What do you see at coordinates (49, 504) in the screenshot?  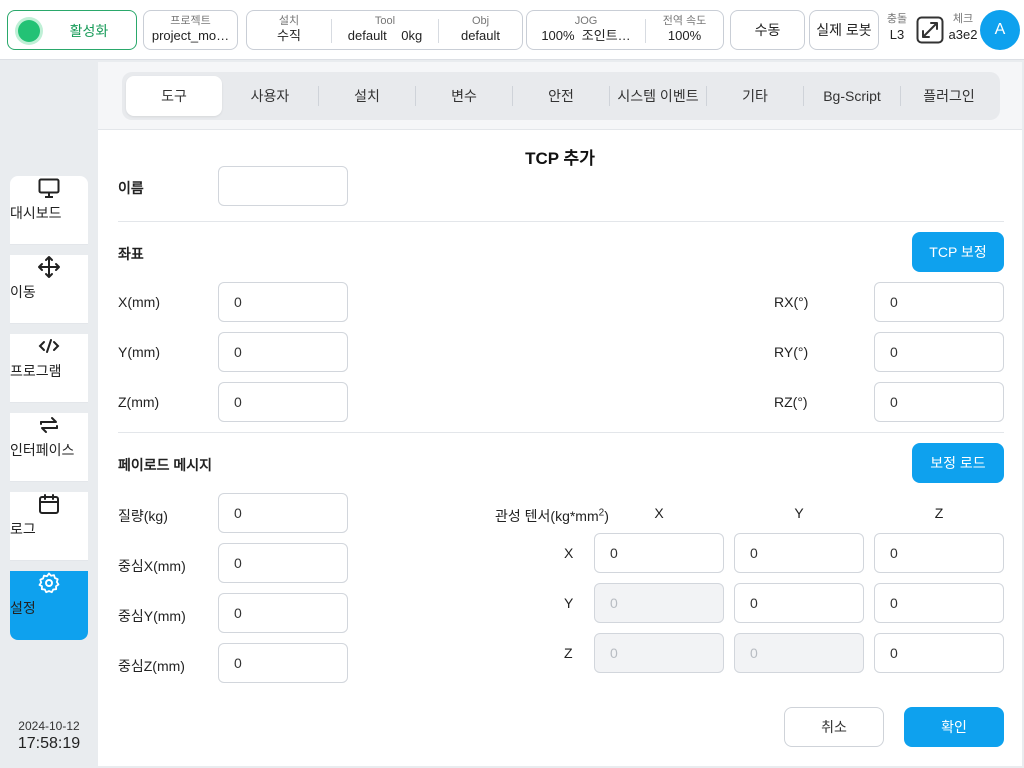 I see `calendar-icon` at bounding box center [49, 504].